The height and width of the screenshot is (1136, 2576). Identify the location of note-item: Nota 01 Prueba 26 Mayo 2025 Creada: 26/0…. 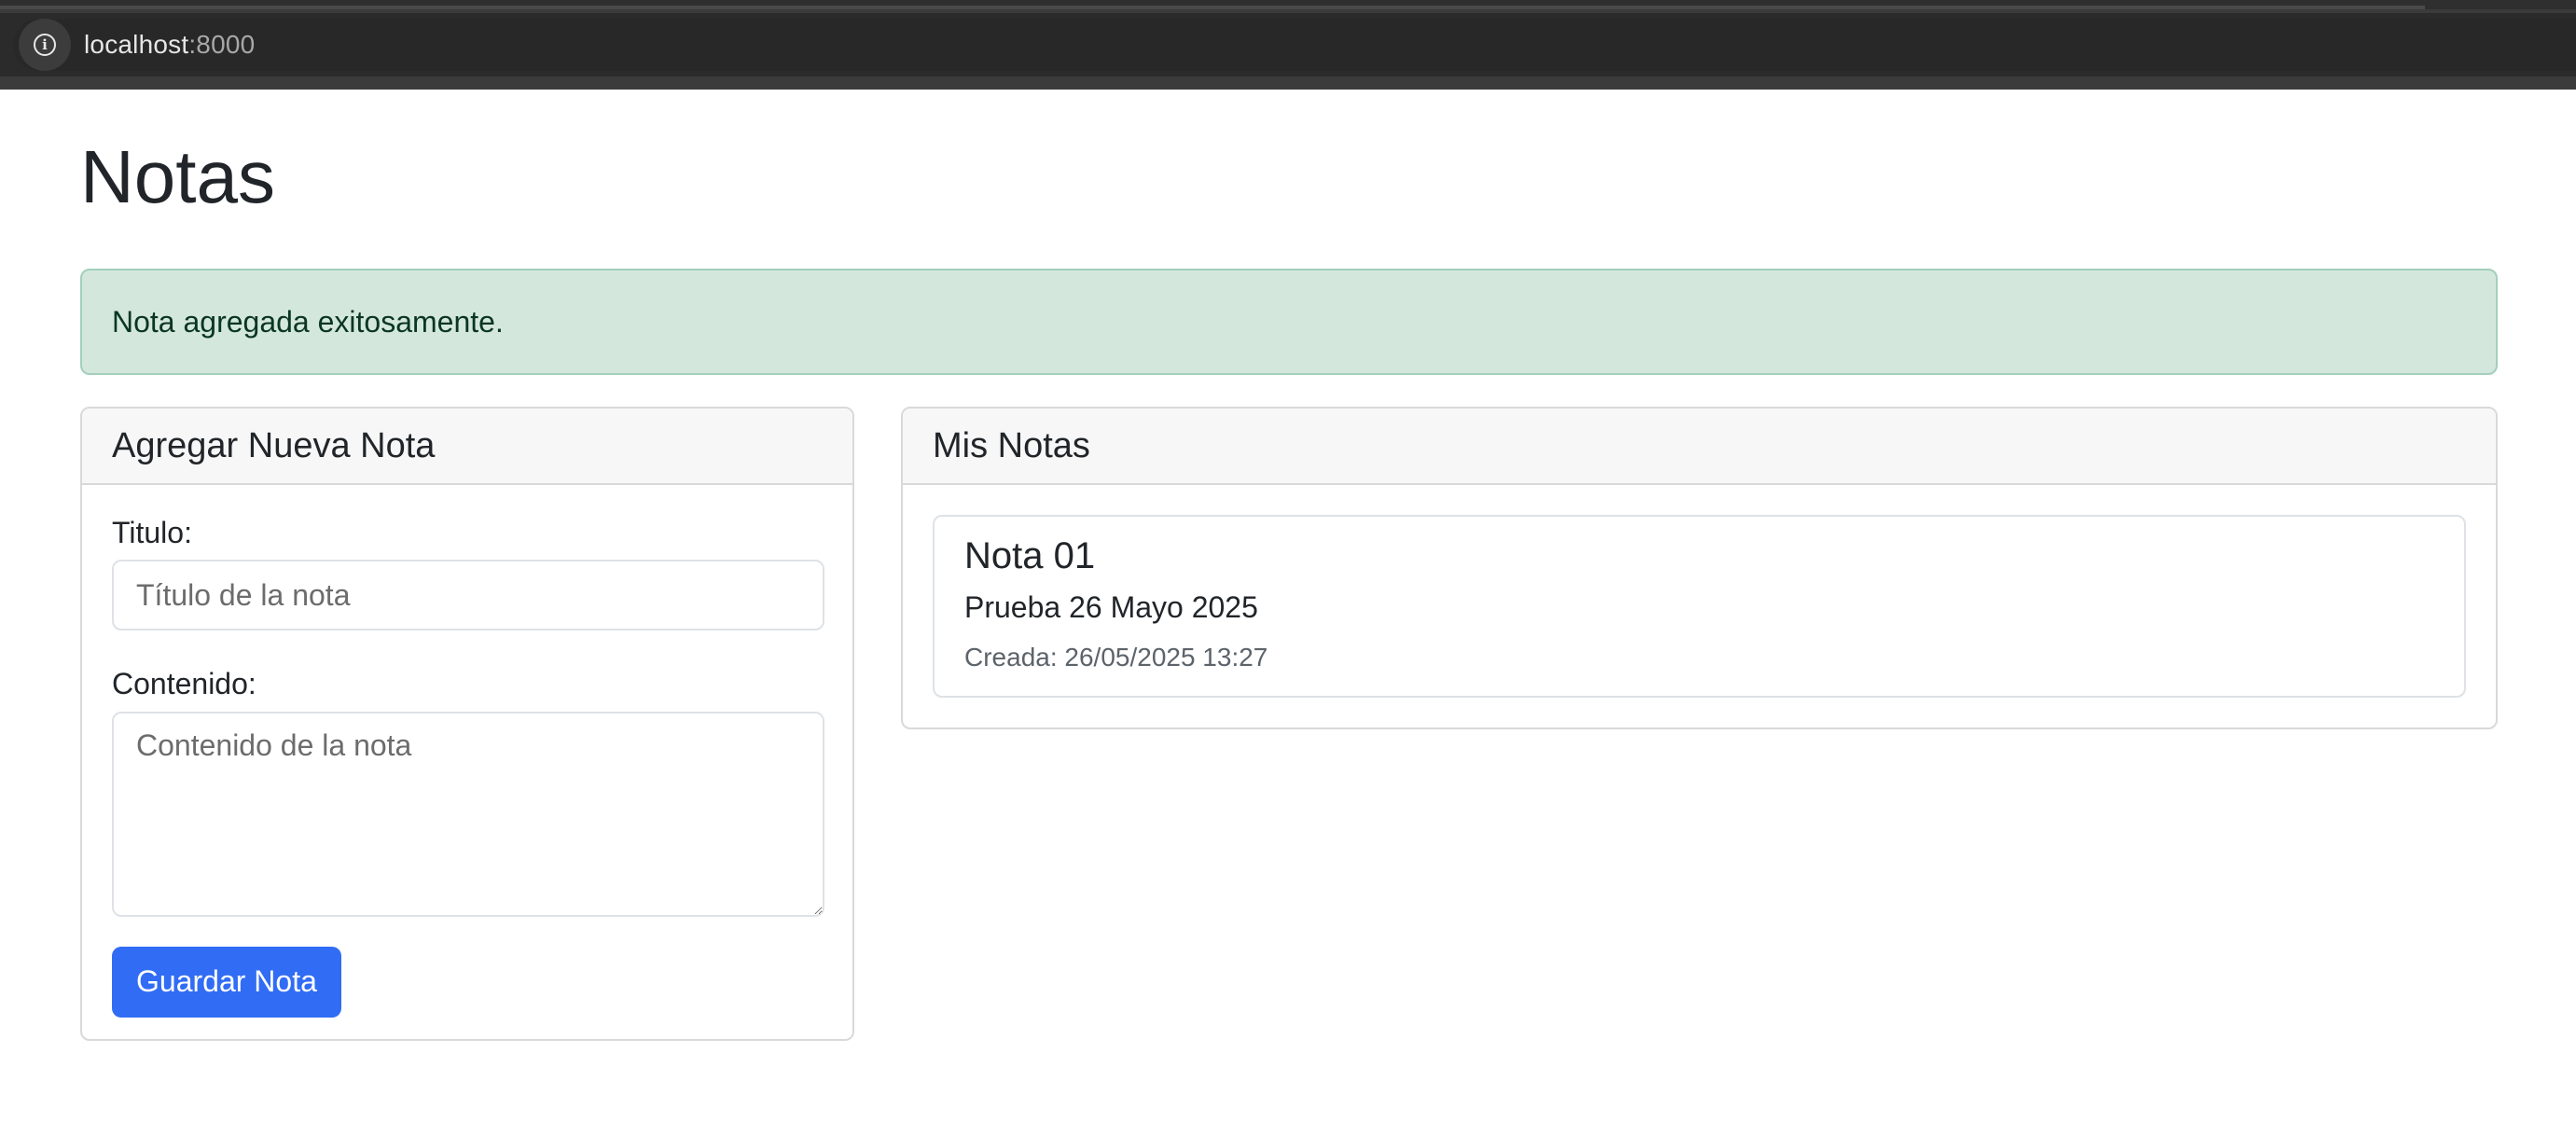
(1699, 606).